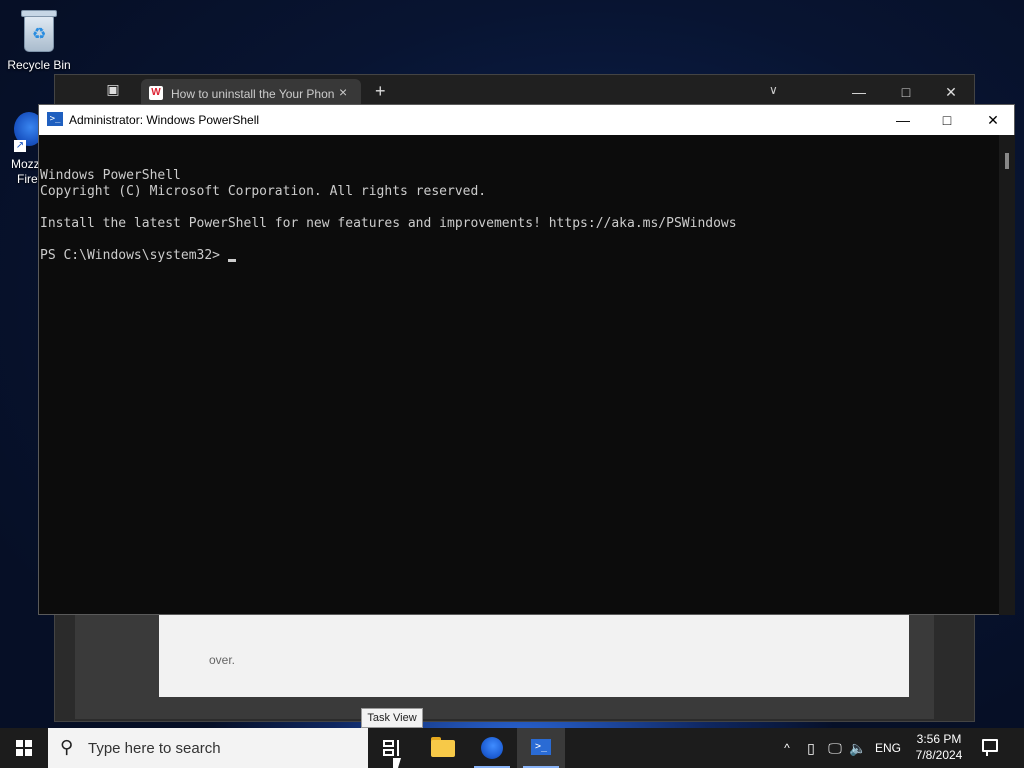 Image resolution: width=1024 pixels, height=768 pixels. What do you see at coordinates (388, 743) in the screenshot?
I see `task-view-icon` at bounding box center [388, 743].